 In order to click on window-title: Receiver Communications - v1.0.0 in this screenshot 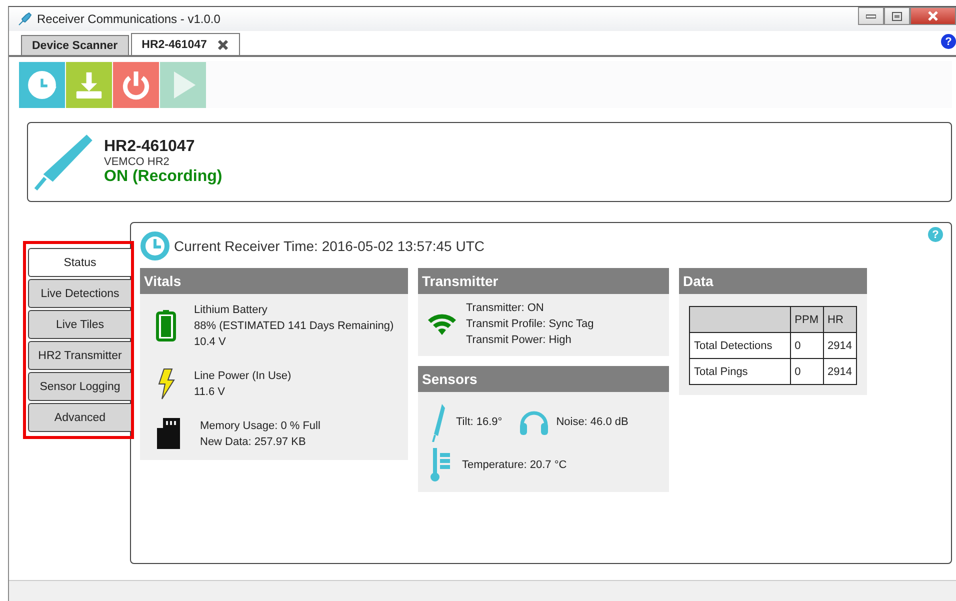, I will do `click(128, 19)`.